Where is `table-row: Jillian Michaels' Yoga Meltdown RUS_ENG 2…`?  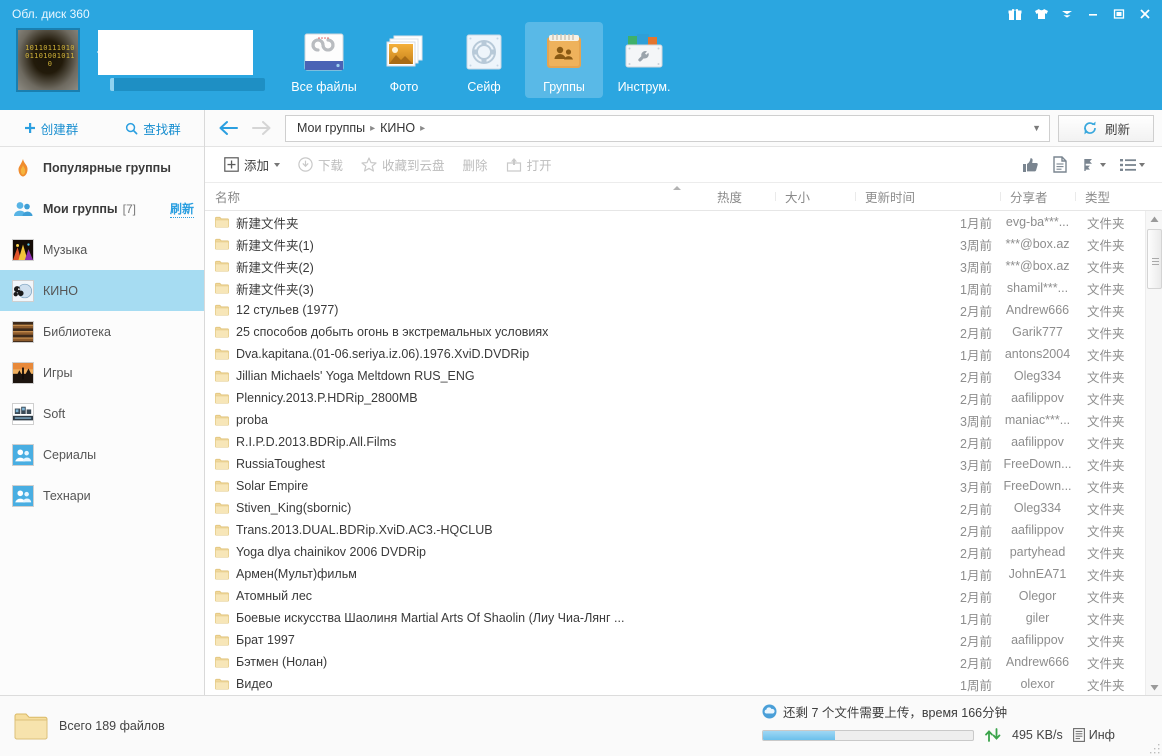
table-row: Jillian Michaels' Yoga Meltdown RUS_ENG 2… is located at coordinates (683, 376).